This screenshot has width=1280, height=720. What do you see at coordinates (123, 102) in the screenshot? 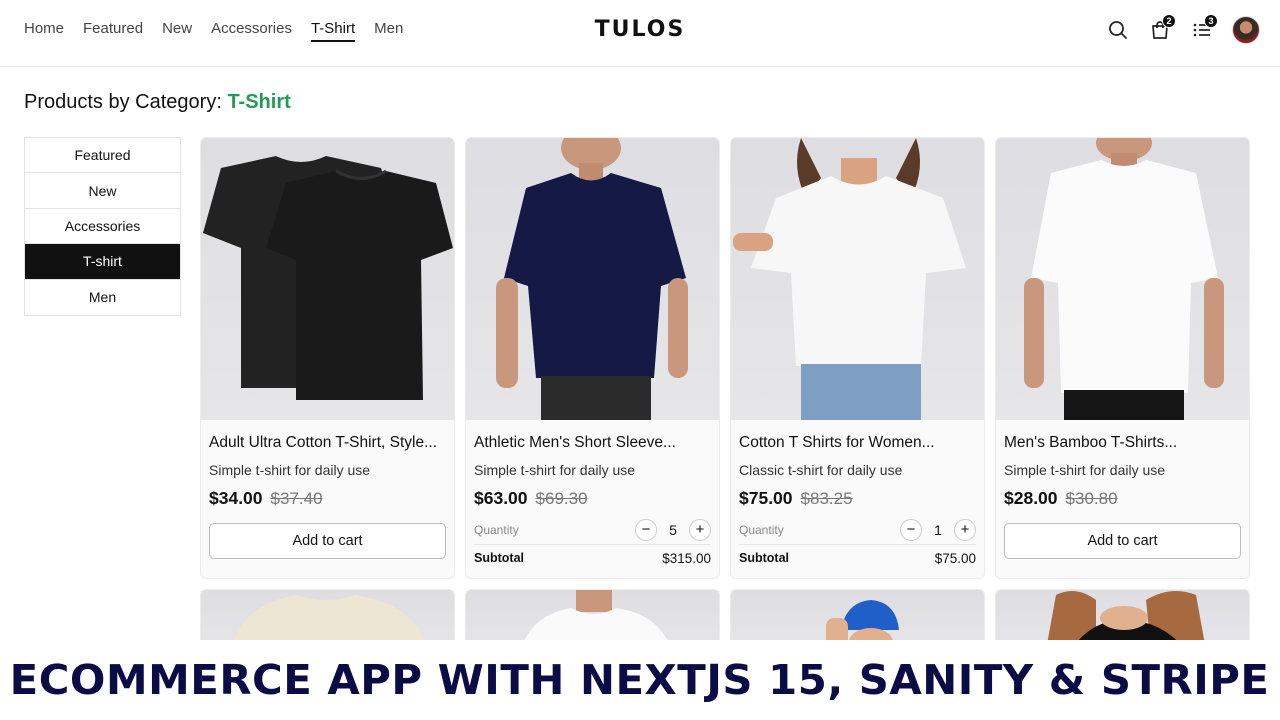
I see `page-title-prefix: Products by Category:` at bounding box center [123, 102].